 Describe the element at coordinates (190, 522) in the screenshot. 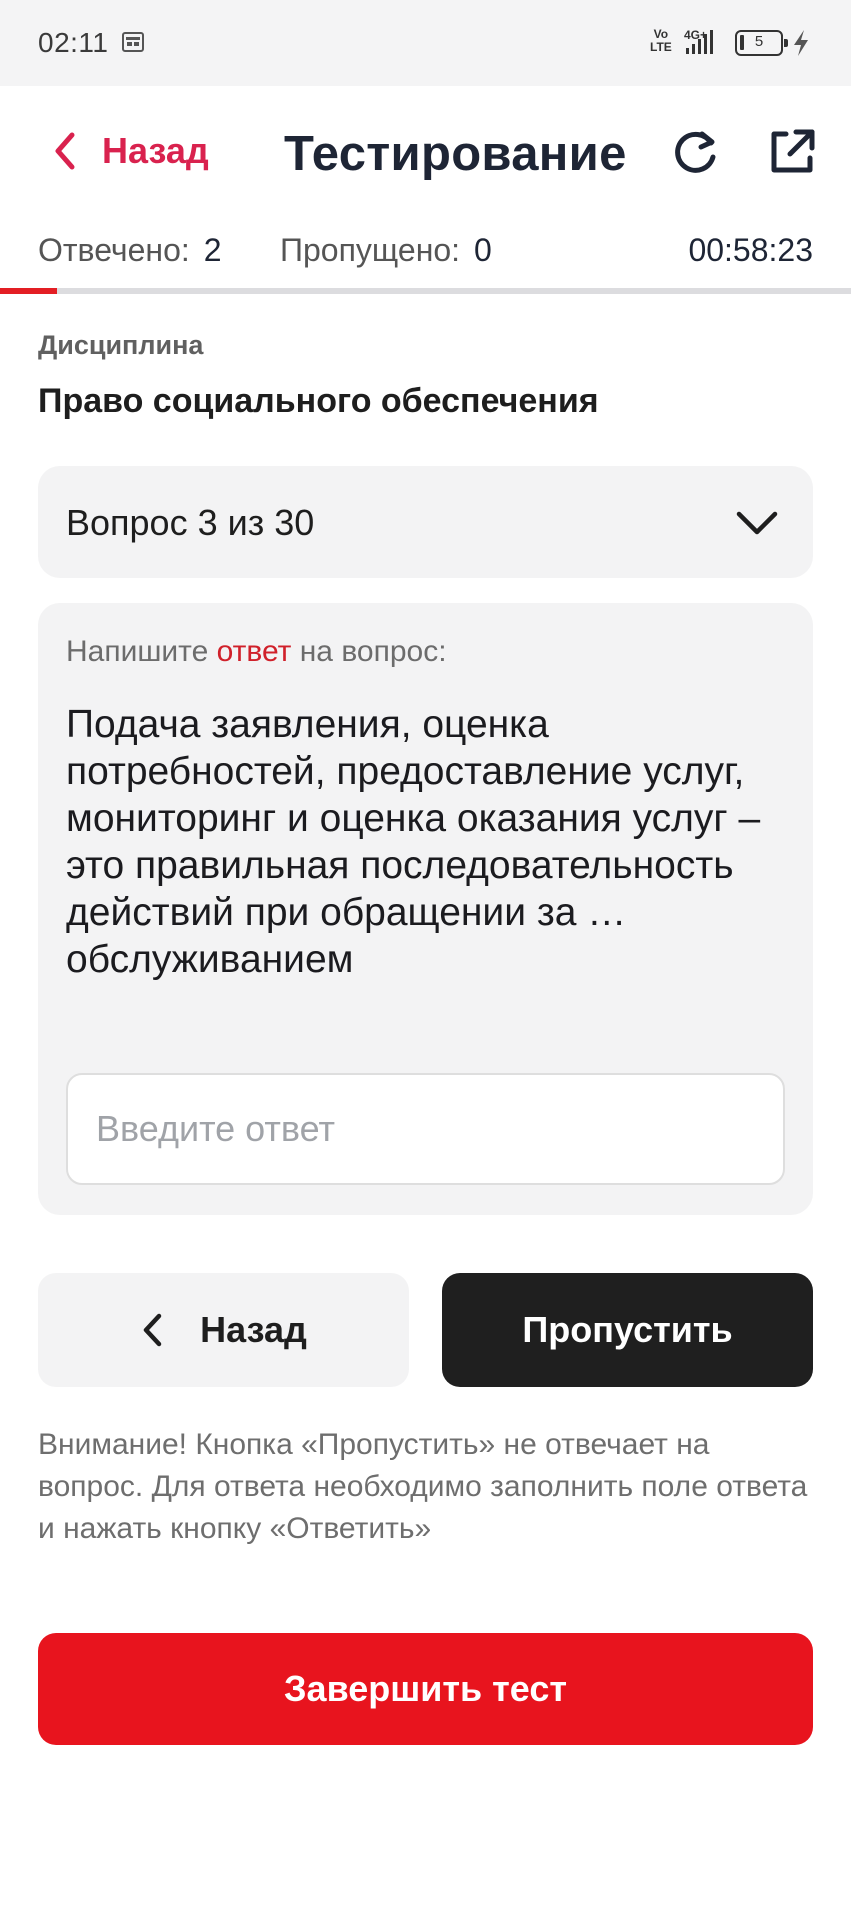

I see `question-selector-label: Вопрос 3 из 30` at that location.